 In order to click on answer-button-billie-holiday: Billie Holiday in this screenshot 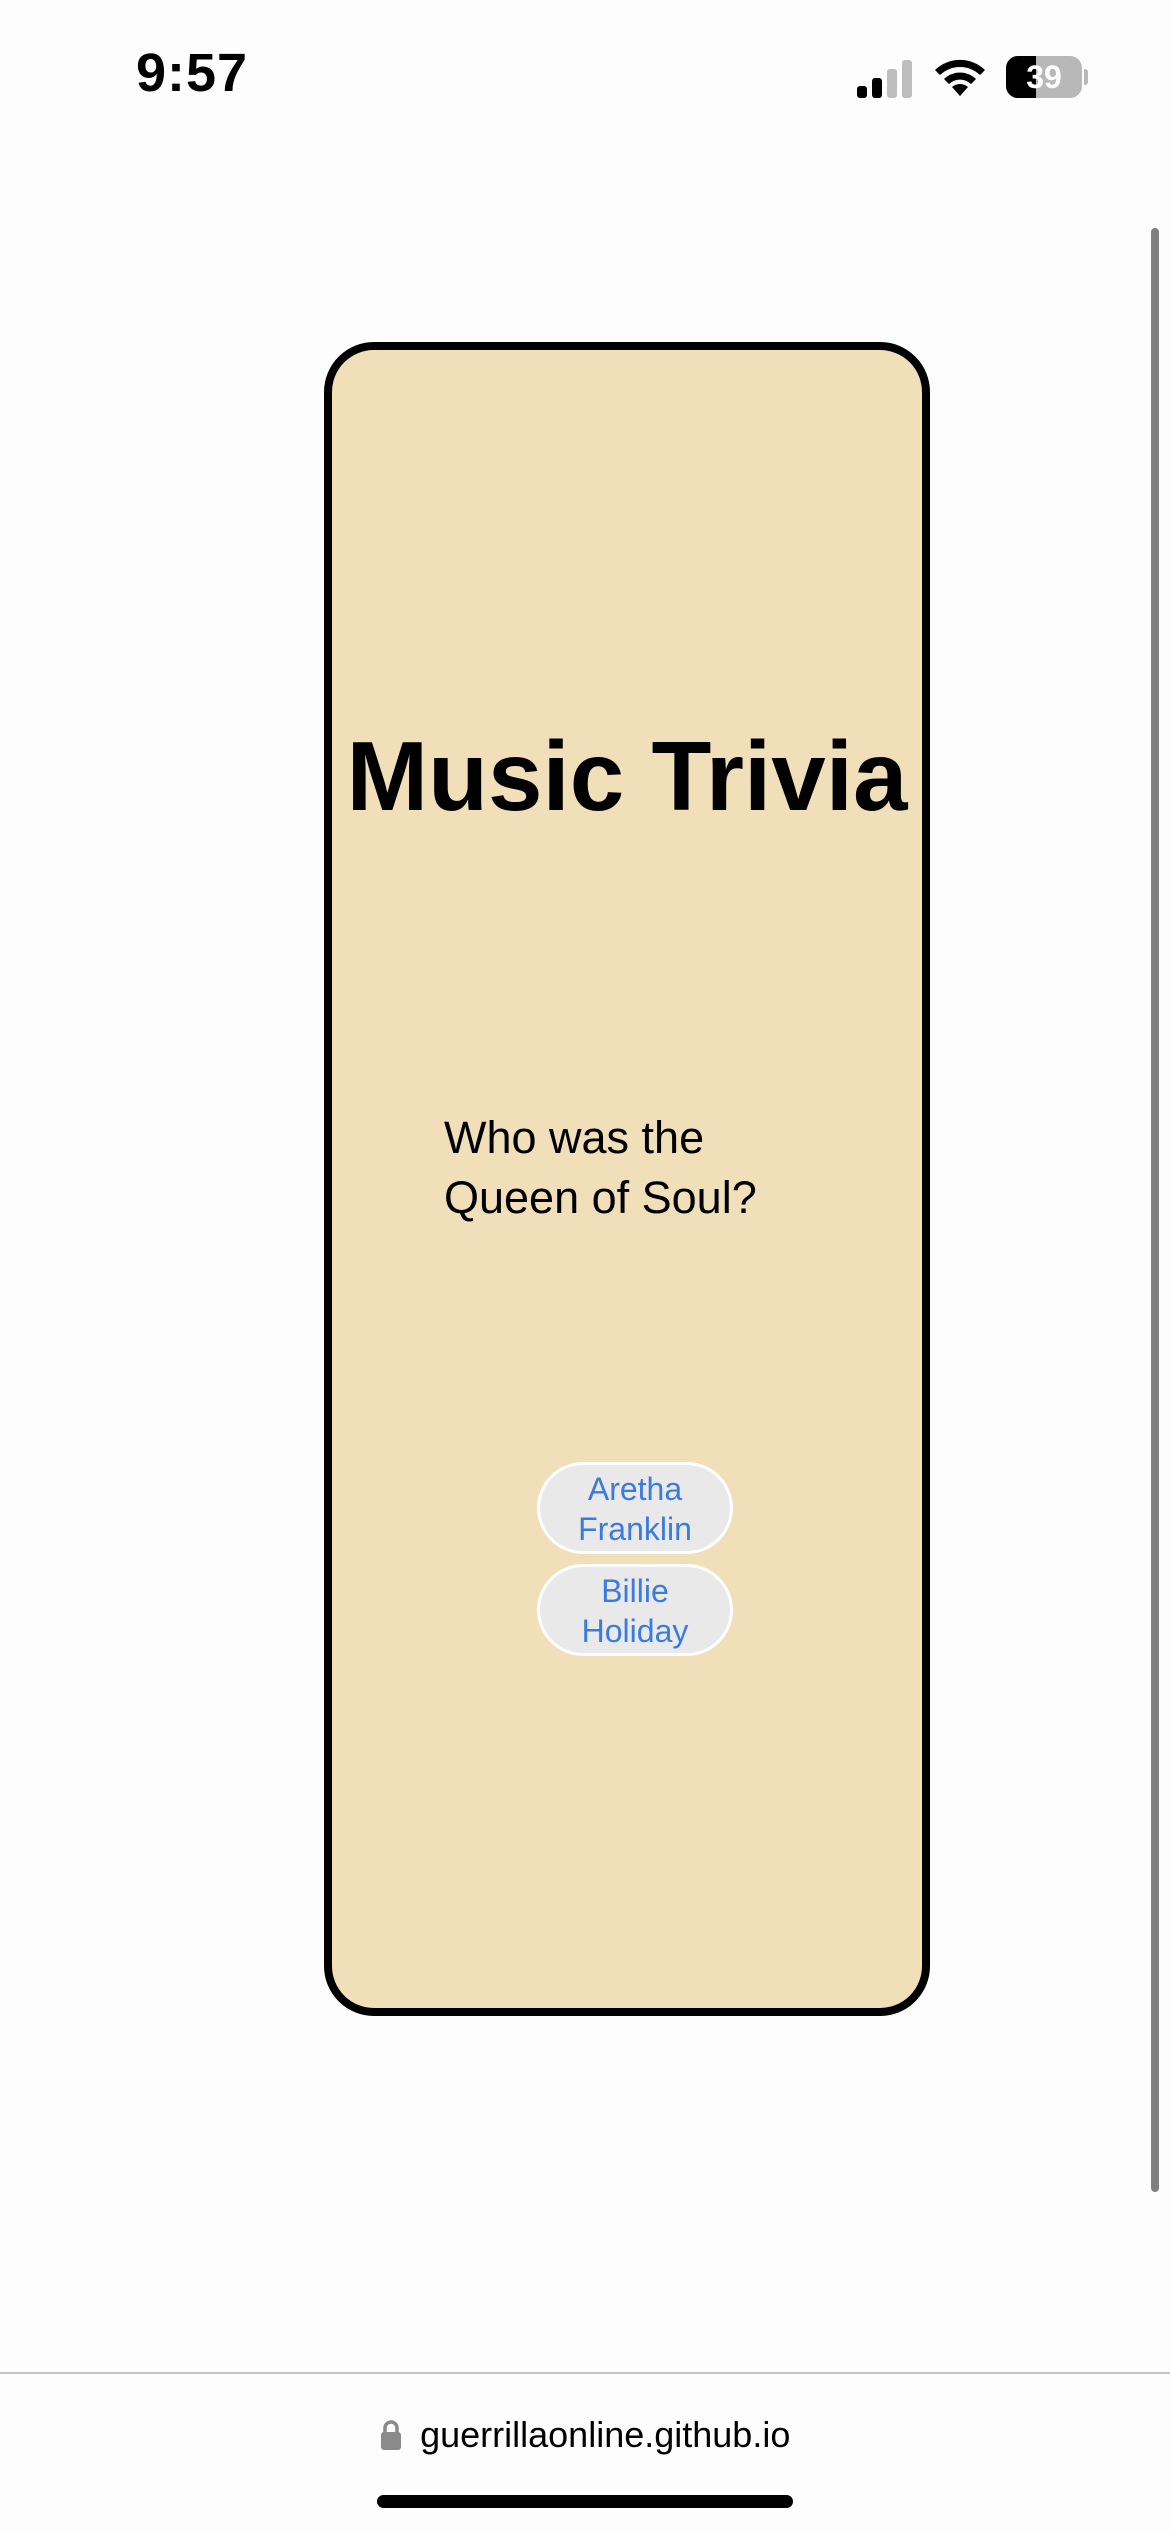, I will do `click(635, 1610)`.